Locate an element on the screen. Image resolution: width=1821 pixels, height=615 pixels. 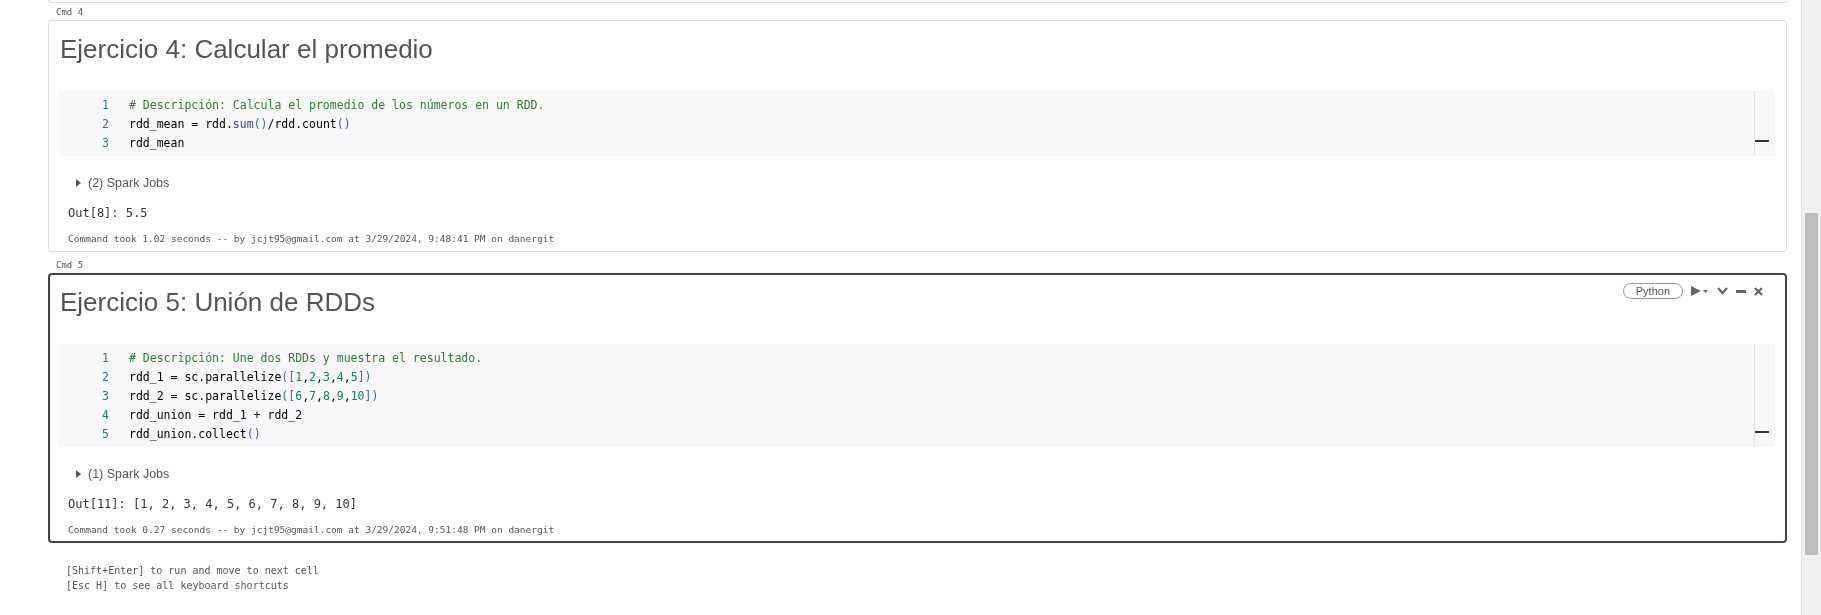
language-button: Python is located at coordinates (1652, 291).